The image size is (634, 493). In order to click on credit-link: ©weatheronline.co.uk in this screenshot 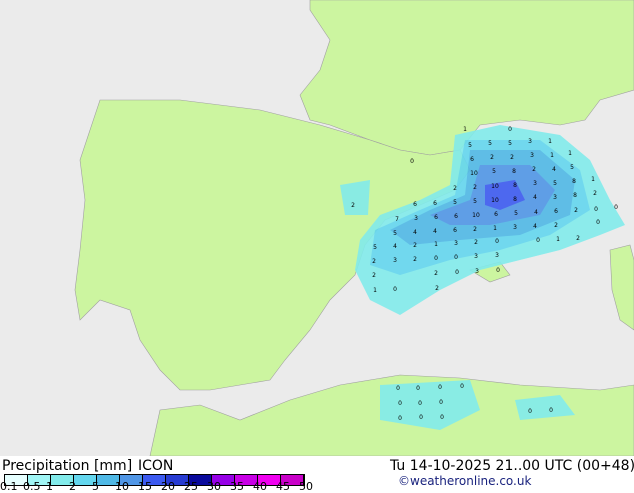, I will do `click(464, 481)`.